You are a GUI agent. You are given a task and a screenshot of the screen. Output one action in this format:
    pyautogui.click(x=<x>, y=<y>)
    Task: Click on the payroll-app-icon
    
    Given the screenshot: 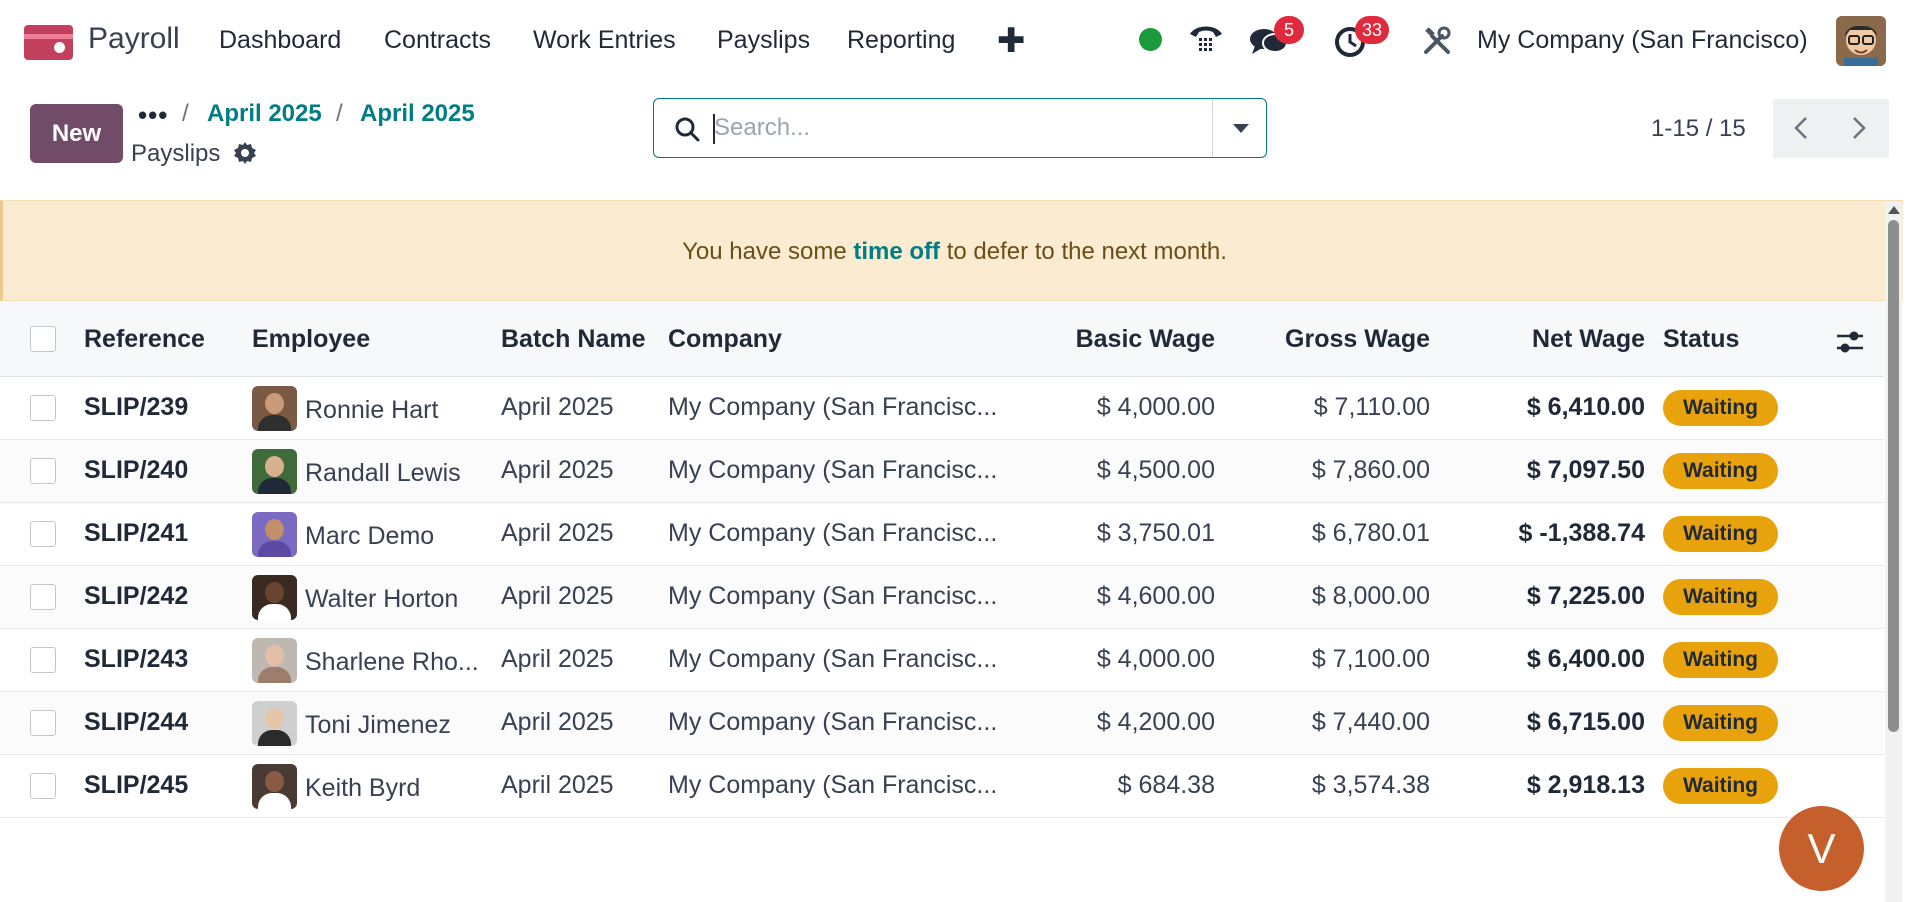 What is the action you would take?
    pyautogui.click(x=48, y=42)
    